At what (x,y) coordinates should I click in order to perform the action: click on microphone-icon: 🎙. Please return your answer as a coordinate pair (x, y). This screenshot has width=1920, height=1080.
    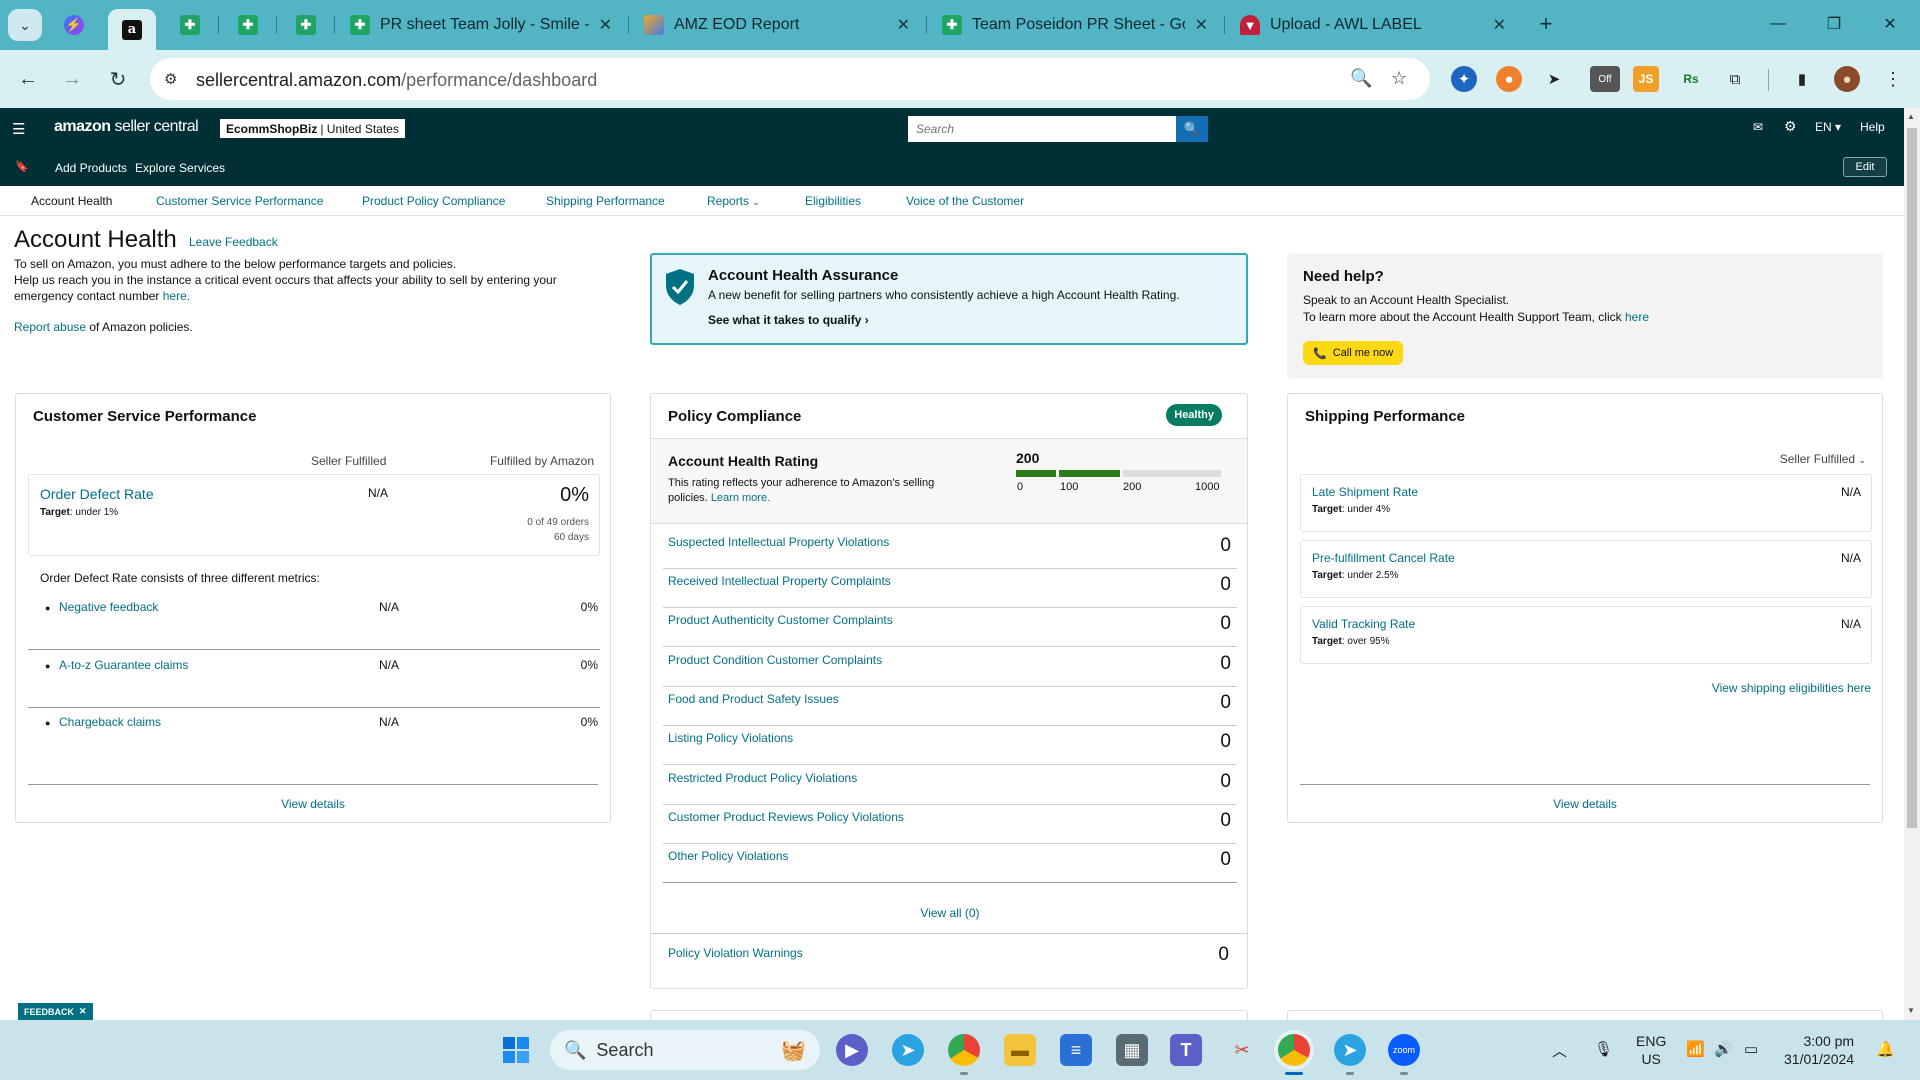
    Looking at the image, I should click on (1603, 1049).